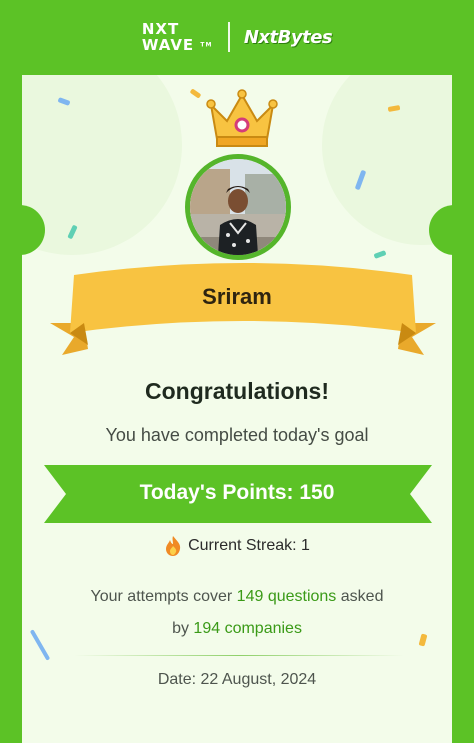 This screenshot has width=474, height=743. Describe the element at coordinates (180, 628) in the screenshot. I see `stats-by: by` at that location.